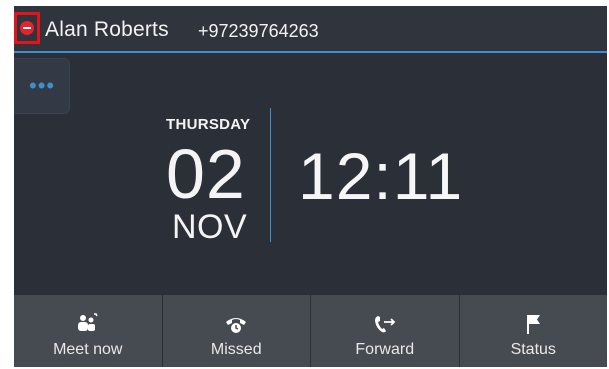  I want to click on meet-now-icon, so click(87, 322).